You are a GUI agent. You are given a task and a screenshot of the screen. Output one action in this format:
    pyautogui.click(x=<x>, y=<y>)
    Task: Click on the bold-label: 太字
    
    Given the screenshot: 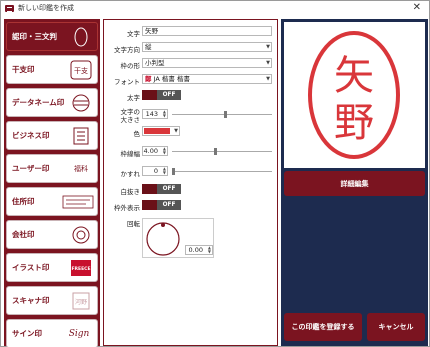 What is the action you would take?
    pyautogui.click(x=133, y=98)
    